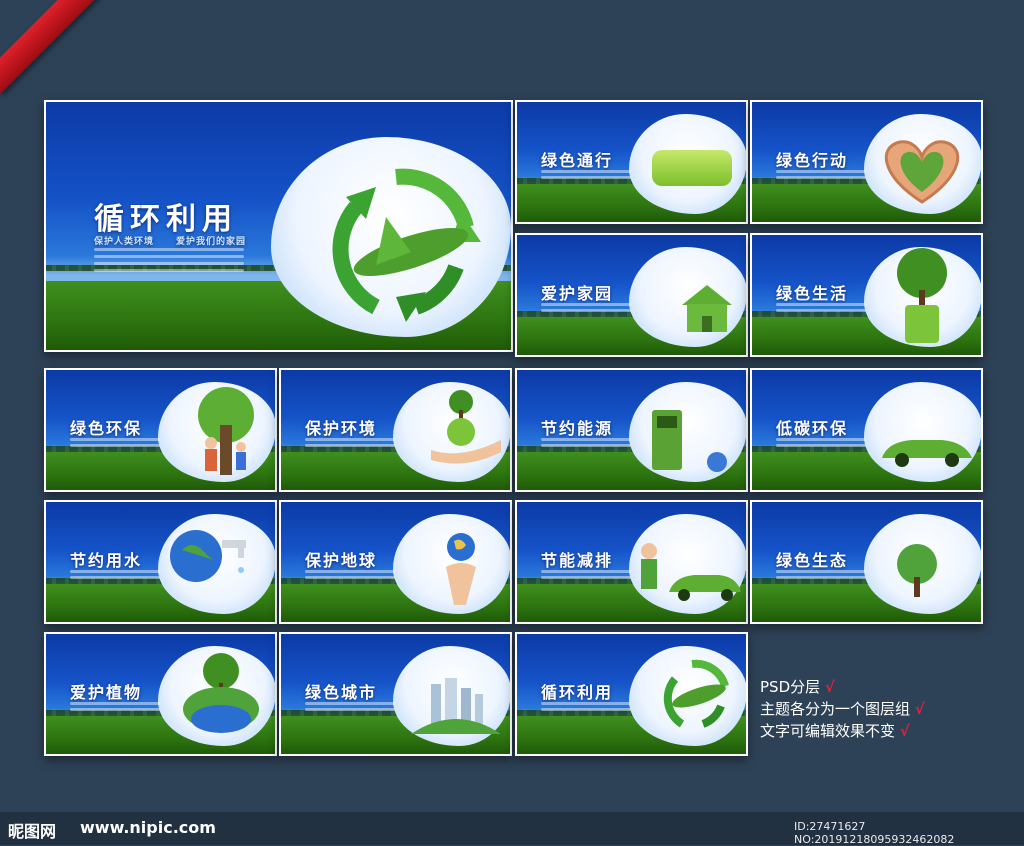 The height and width of the screenshot is (846, 1024). I want to click on feature-list: PSD分层 √ 主题各分为一个图层组 √ 文字可编辑效果不变 √, so click(842, 709).